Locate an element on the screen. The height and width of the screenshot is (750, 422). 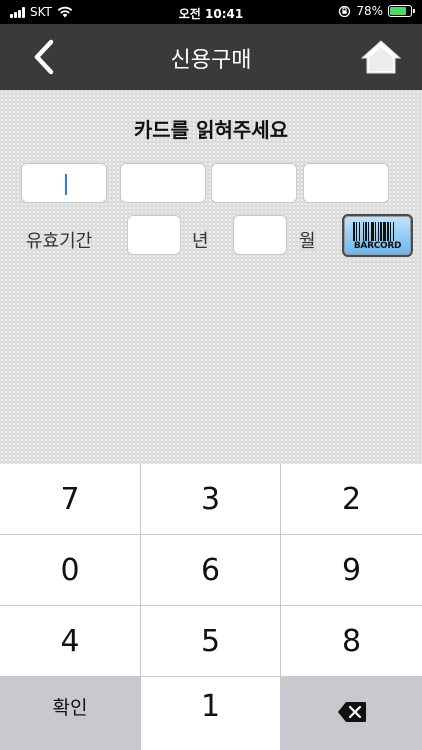
barcode-label: BARCORD is located at coordinates (377, 246).